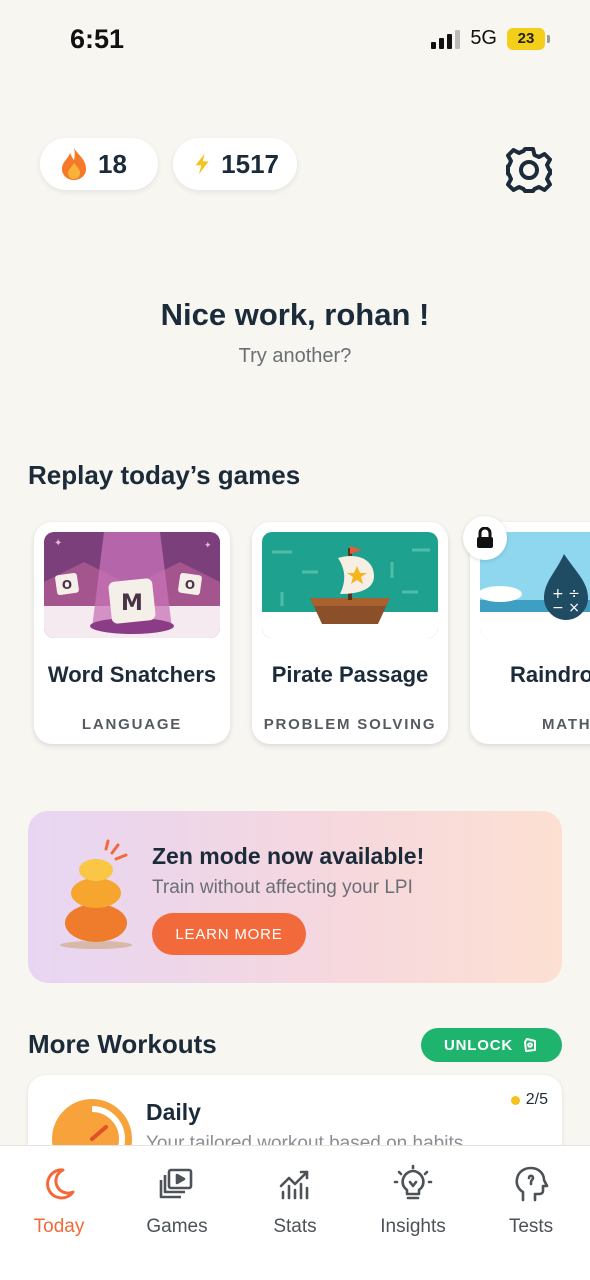 This screenshot has height=1280, width=590. What do you see at coordinates (350, 724) in the screenshot?
I see `game-category: PROBLEM SOLVING` at bounding box center [350, 724].